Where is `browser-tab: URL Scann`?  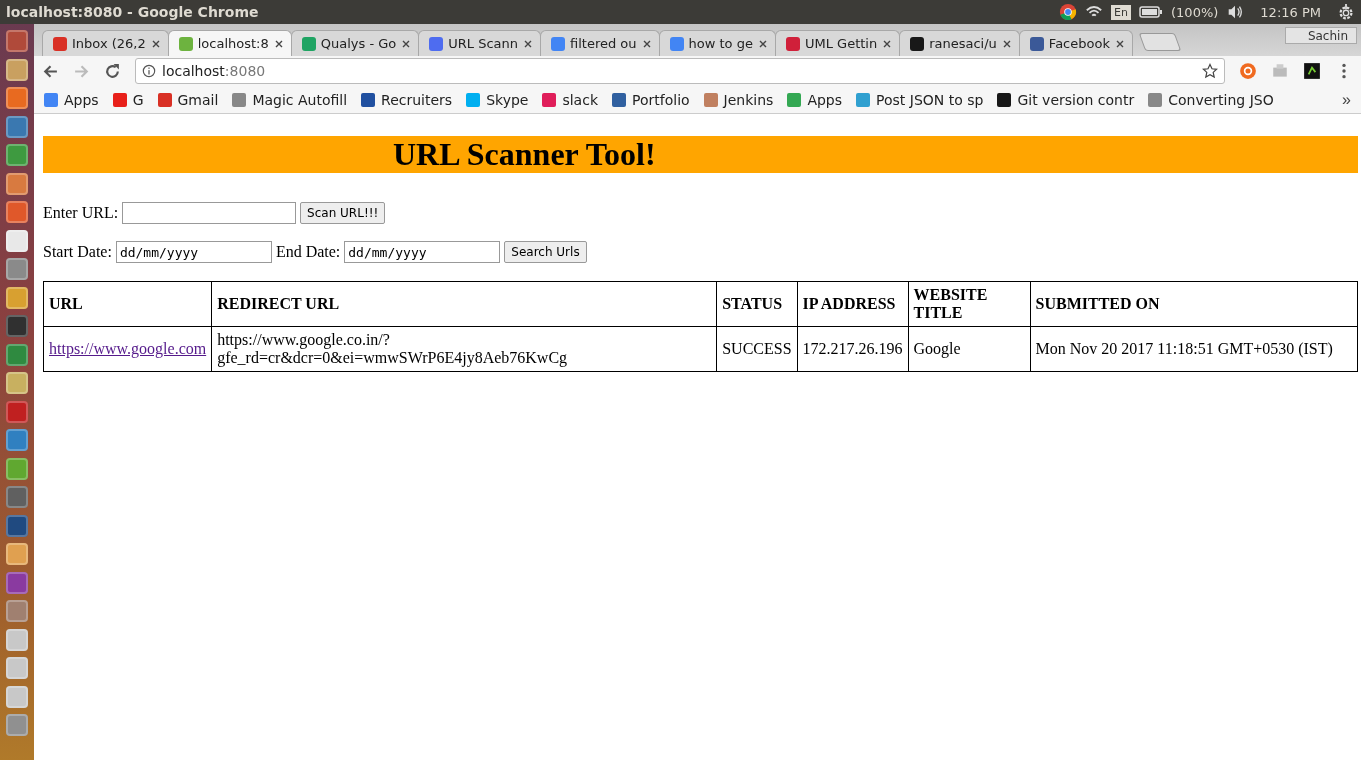
browser-tab: URL Scann is located at coordinates (480, 43).